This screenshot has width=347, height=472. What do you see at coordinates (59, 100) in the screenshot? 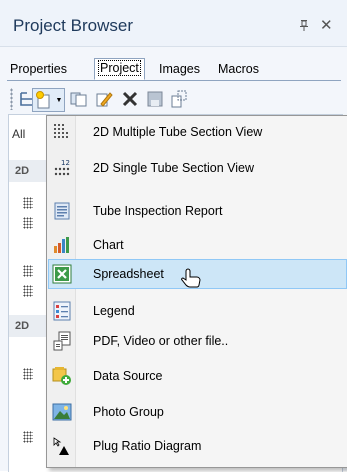
I see `new-item-dropdown-chevron-down-icon: ▼` at bounding box center [59, 100].